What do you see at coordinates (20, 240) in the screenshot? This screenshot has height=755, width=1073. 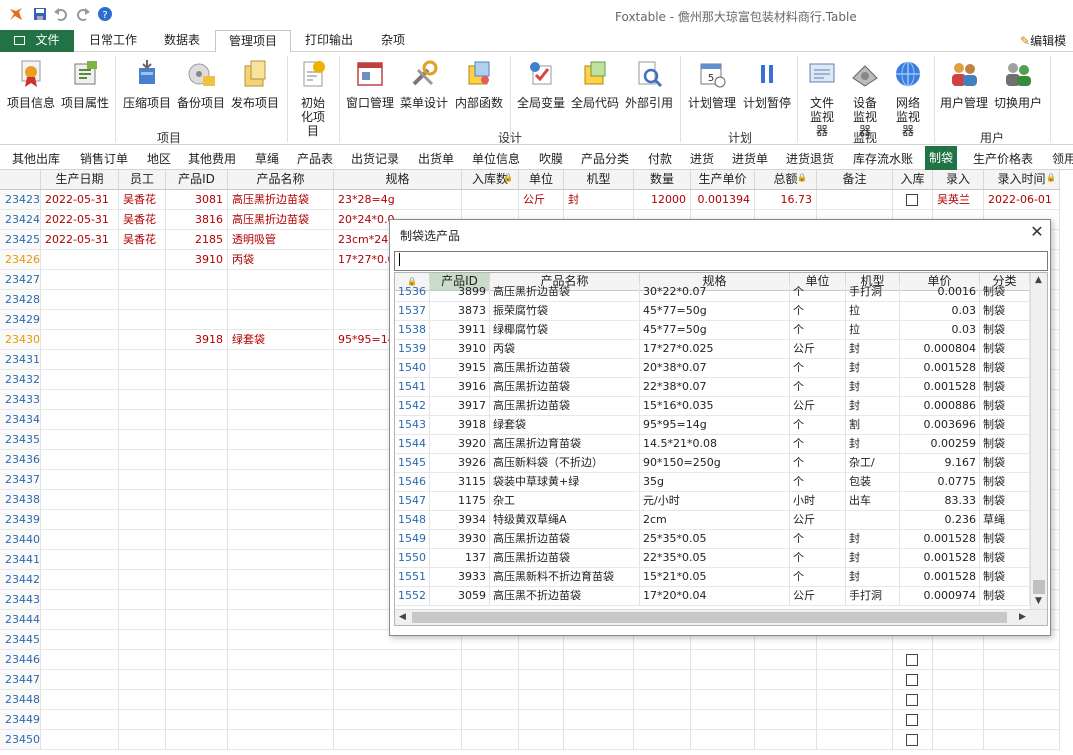 I see `row-number: 23425` at bounding box center [20, 240].